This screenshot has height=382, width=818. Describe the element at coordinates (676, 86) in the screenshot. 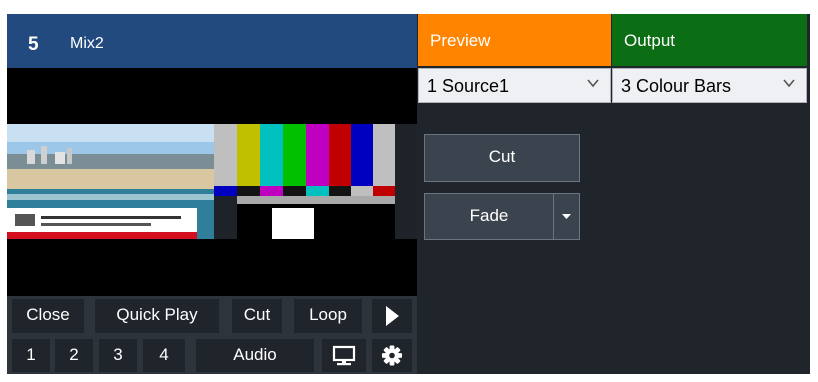

I see `output-source-value: 3 Colour Bars` at that location.